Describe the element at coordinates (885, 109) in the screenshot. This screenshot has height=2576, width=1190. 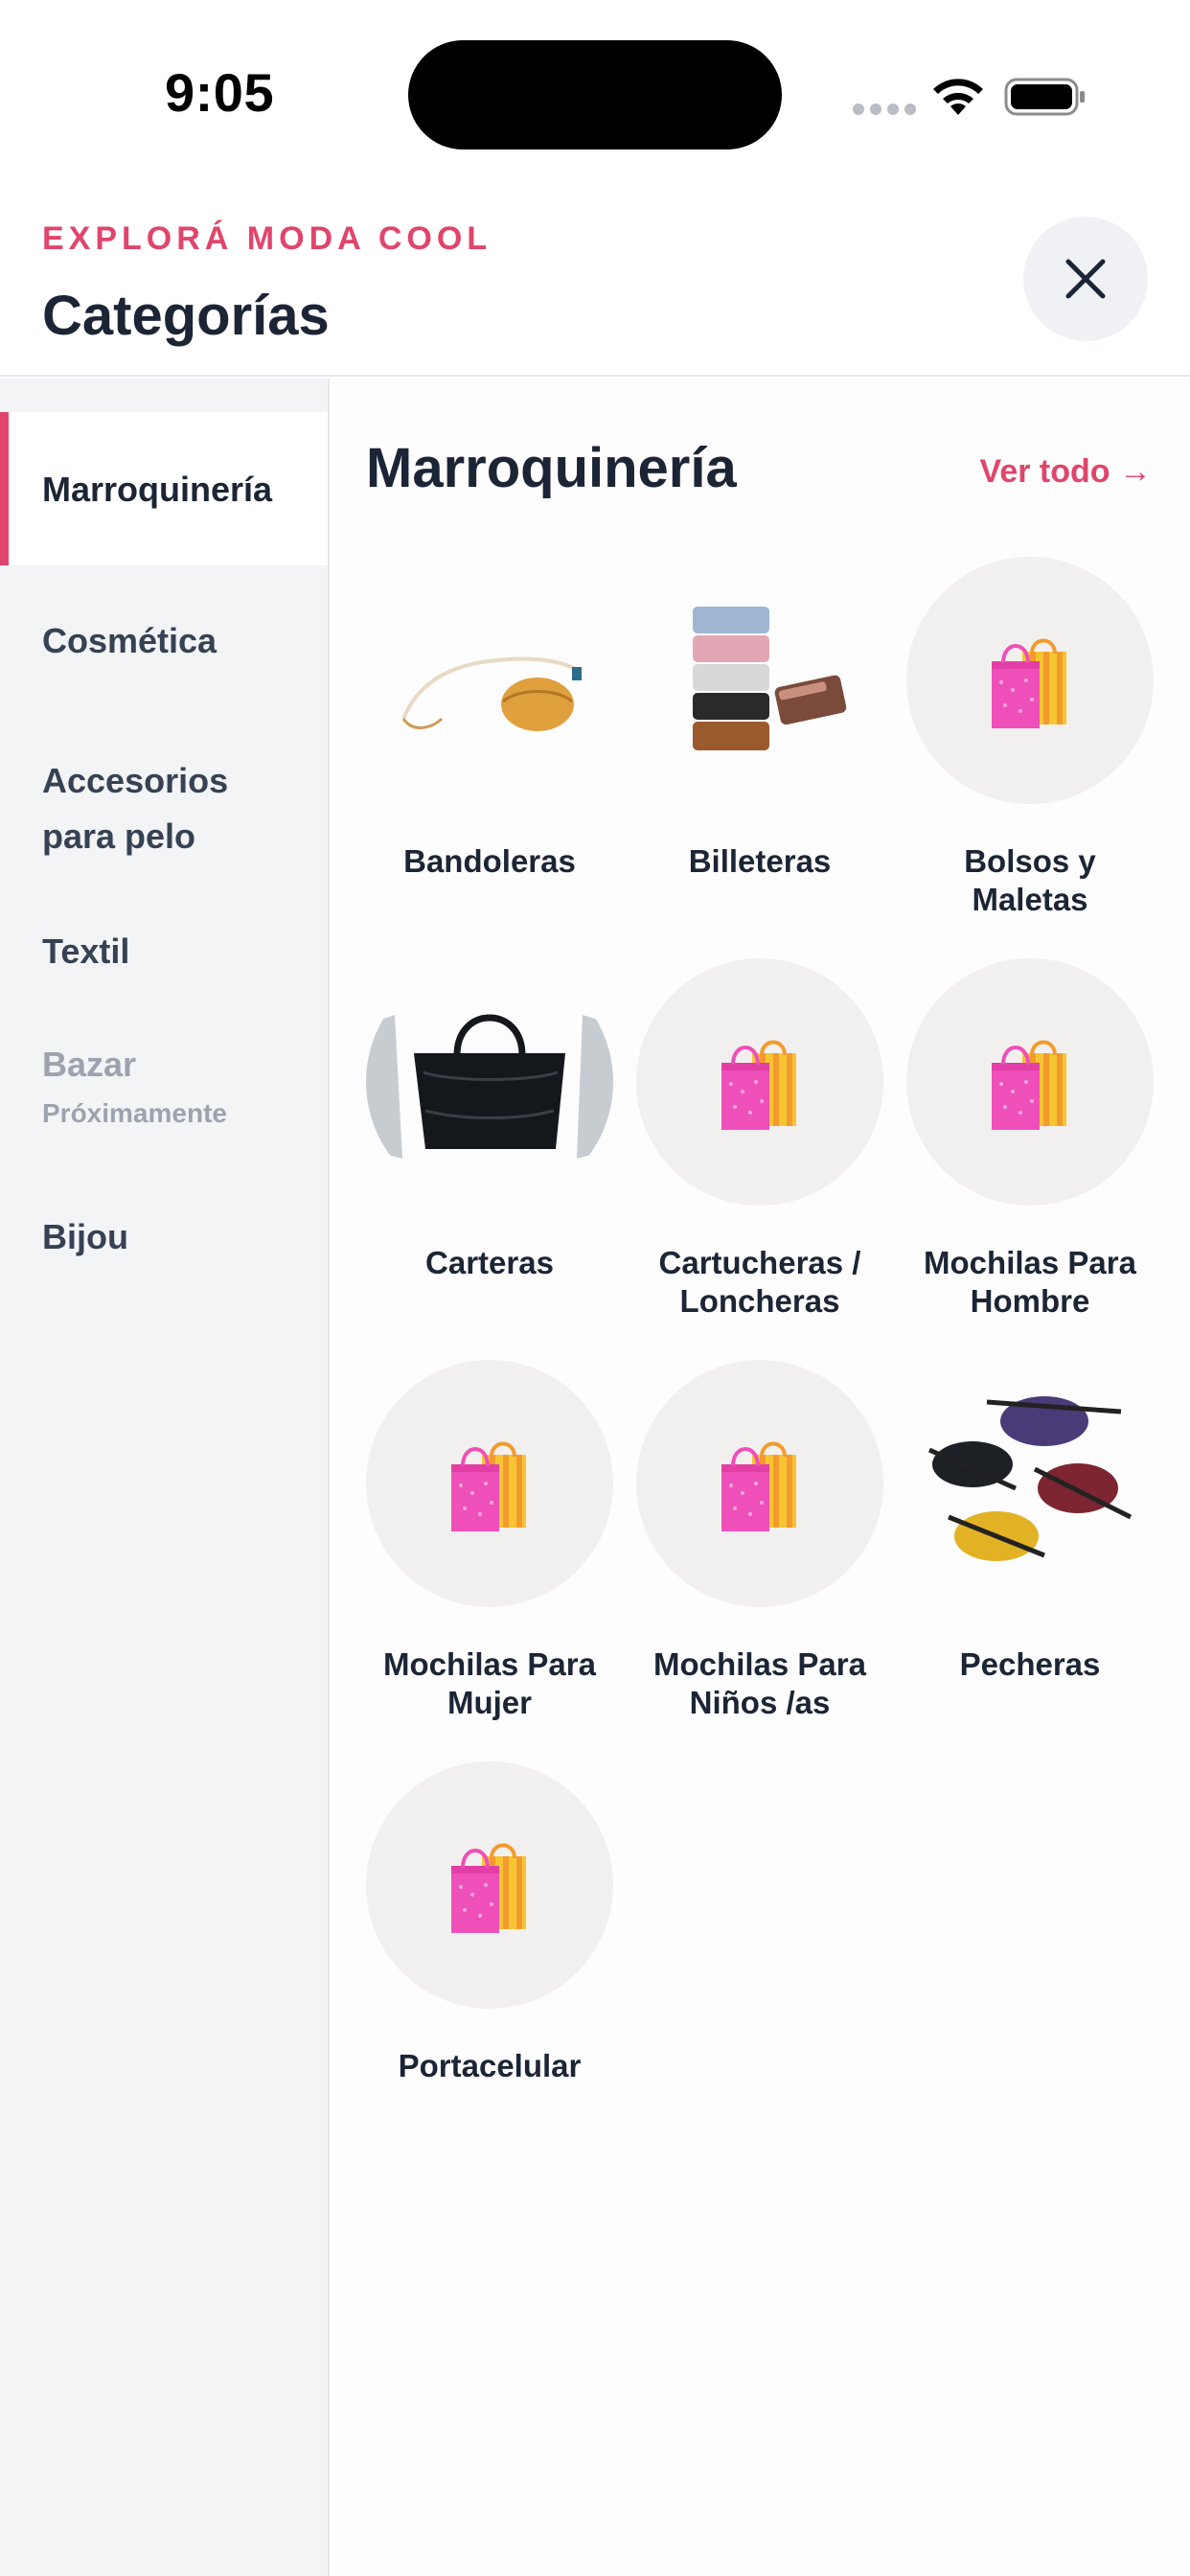
I see `cellular-signal-icon` at that location.